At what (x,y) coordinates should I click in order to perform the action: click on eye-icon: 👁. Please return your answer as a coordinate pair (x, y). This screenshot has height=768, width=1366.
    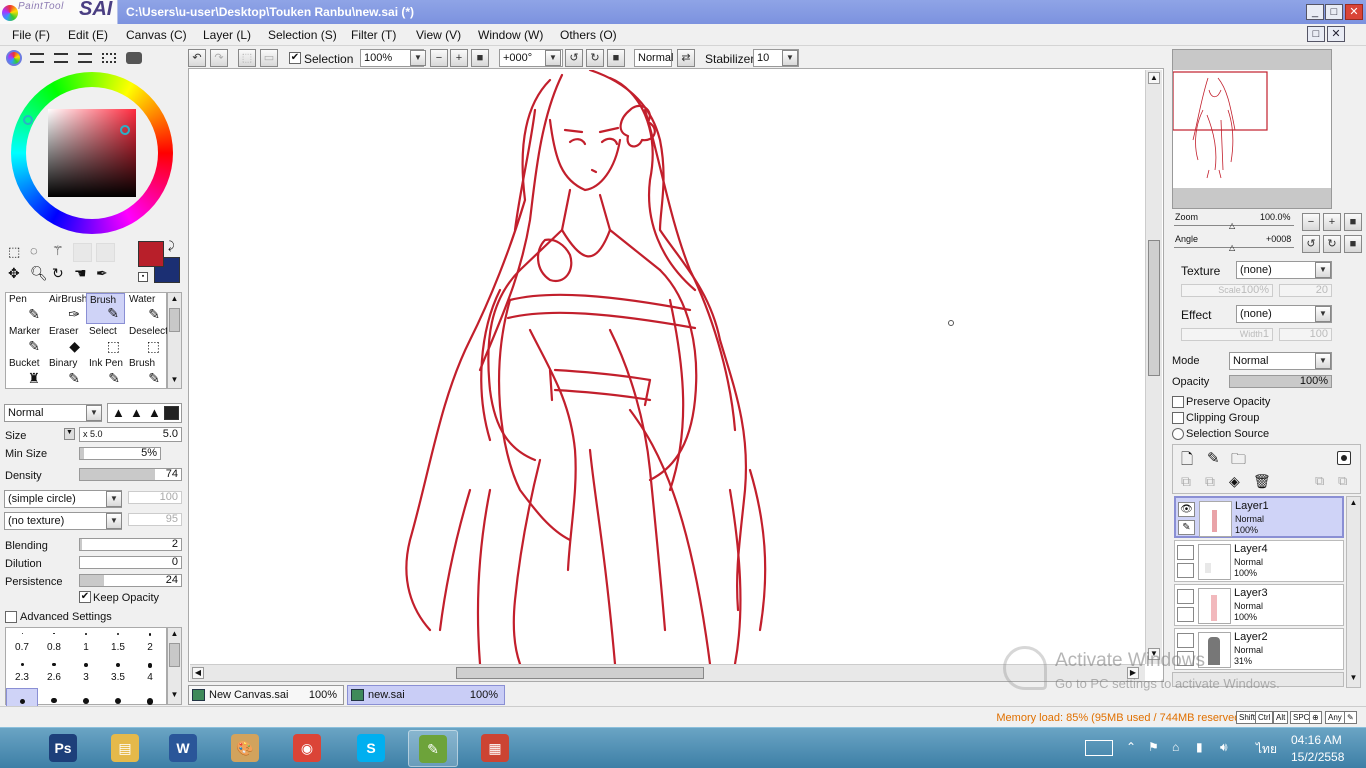
    Looking at the image, I should click on (1186, 509).